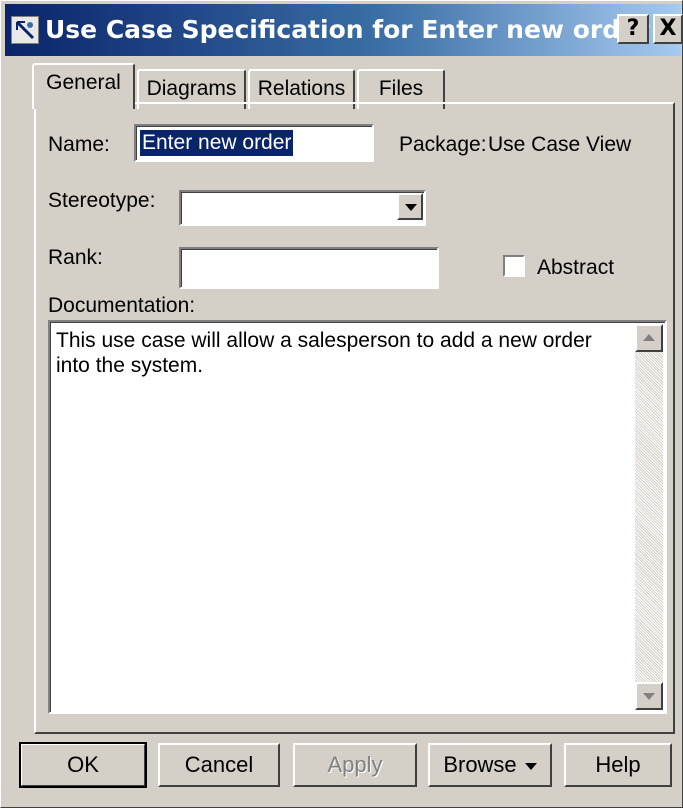 This screenshot has height=808, width=683. I want to click on name-input: Enter new order, so click(254, 143).